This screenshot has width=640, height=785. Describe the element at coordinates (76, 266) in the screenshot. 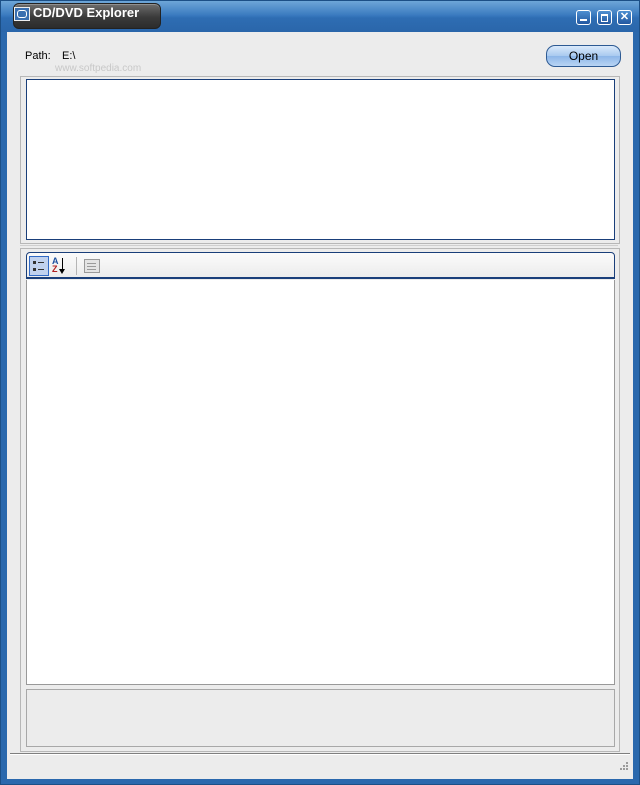

I see `toolbar-separator` at that location.